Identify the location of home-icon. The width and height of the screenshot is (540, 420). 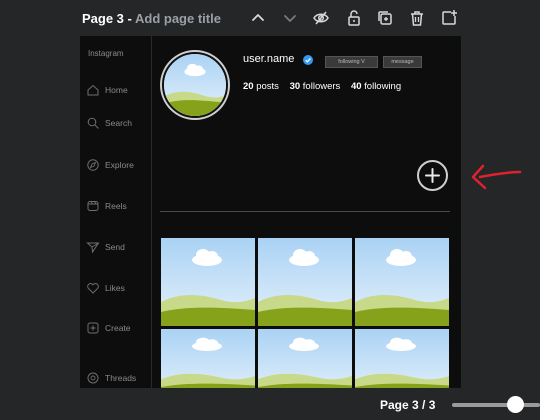
(93, 90).